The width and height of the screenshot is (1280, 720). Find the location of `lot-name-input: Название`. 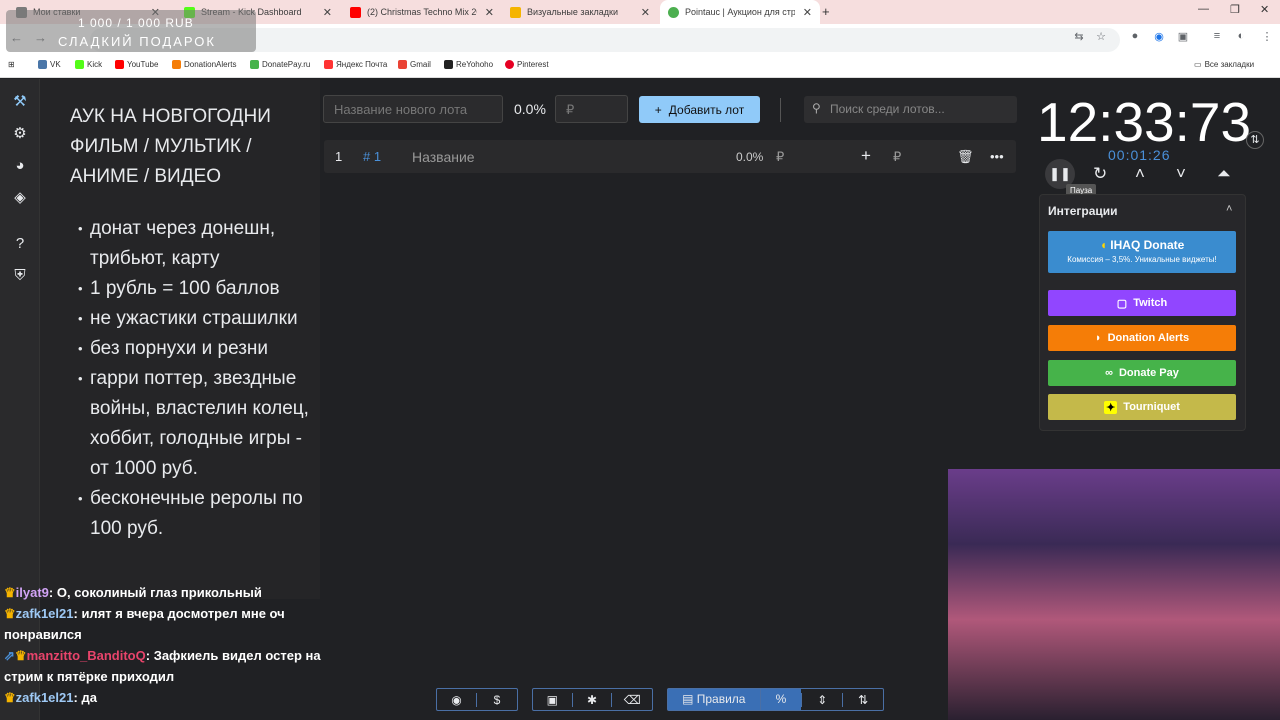

lot-name-input: Название is located at coordinates (443, 157).